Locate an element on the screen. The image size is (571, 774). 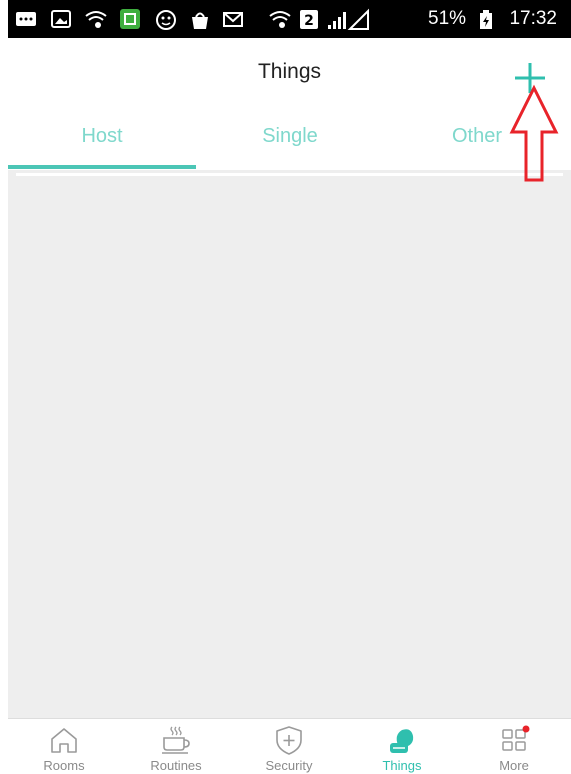
grid-icon is located at coordinates (516, 738).